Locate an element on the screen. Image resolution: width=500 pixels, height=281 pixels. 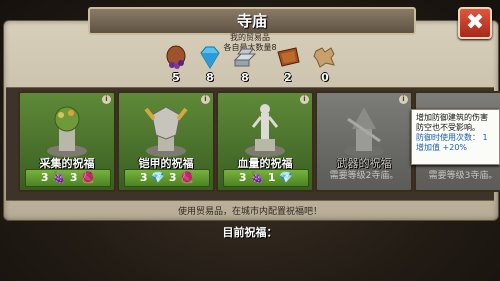
blessing-requirement: 需要等级3寺庙。 is located at coordinates (463, 176).